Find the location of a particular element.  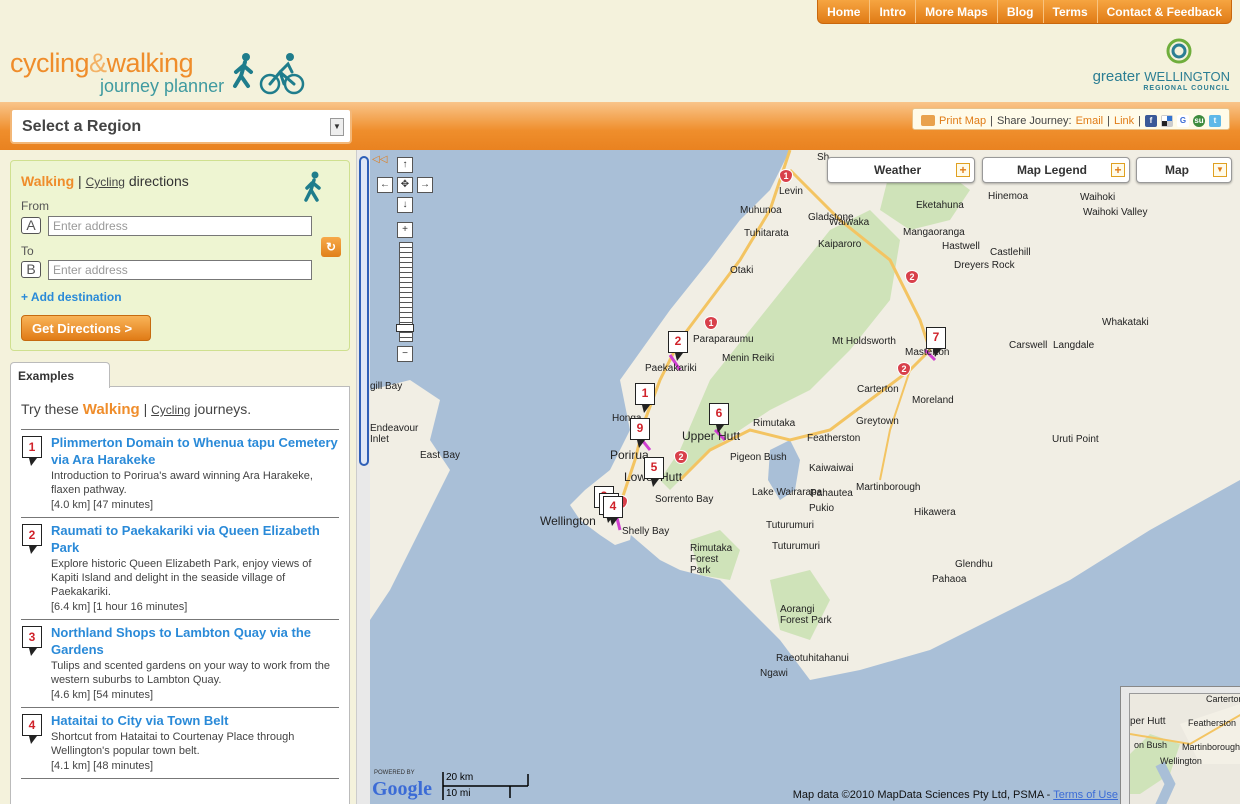

twitter-icon: t is located at coordinates (1215, 120).